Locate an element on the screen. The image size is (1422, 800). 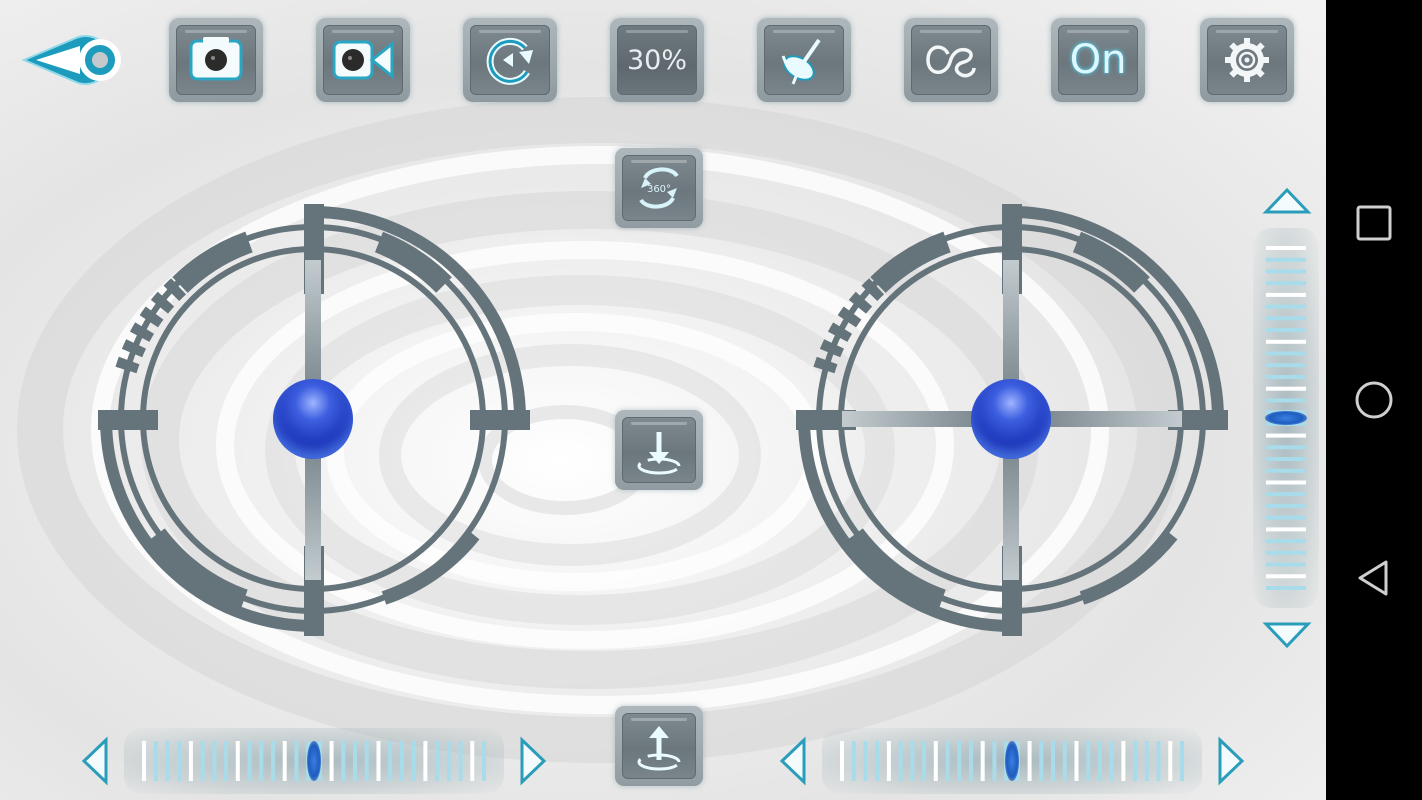
home-button is located at coordinates (1374, 400).